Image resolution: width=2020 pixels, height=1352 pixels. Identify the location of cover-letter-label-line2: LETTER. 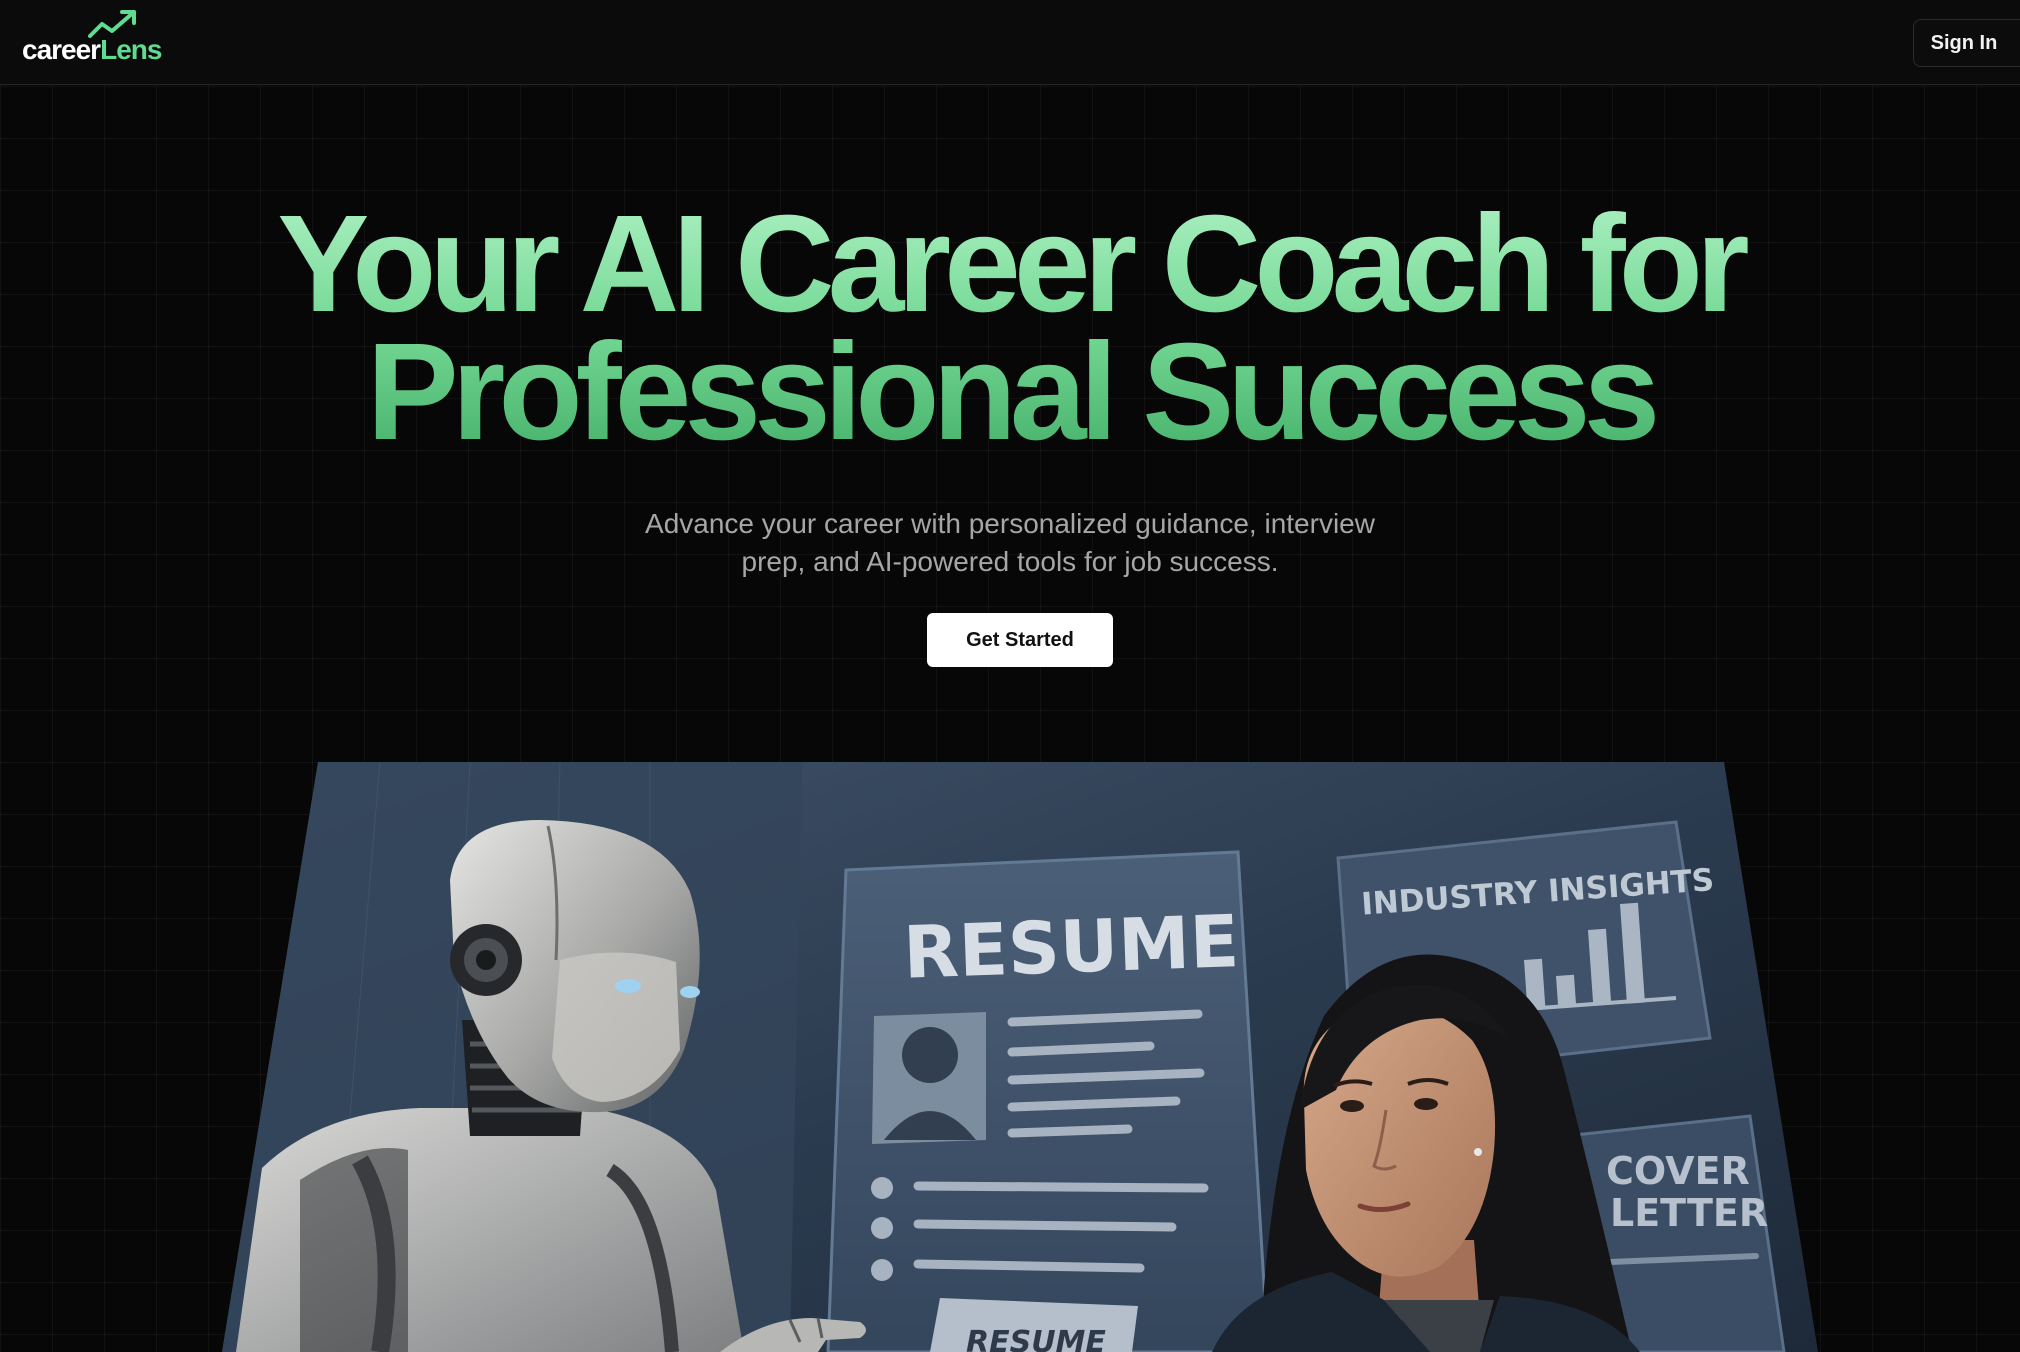
(1689, 1213).